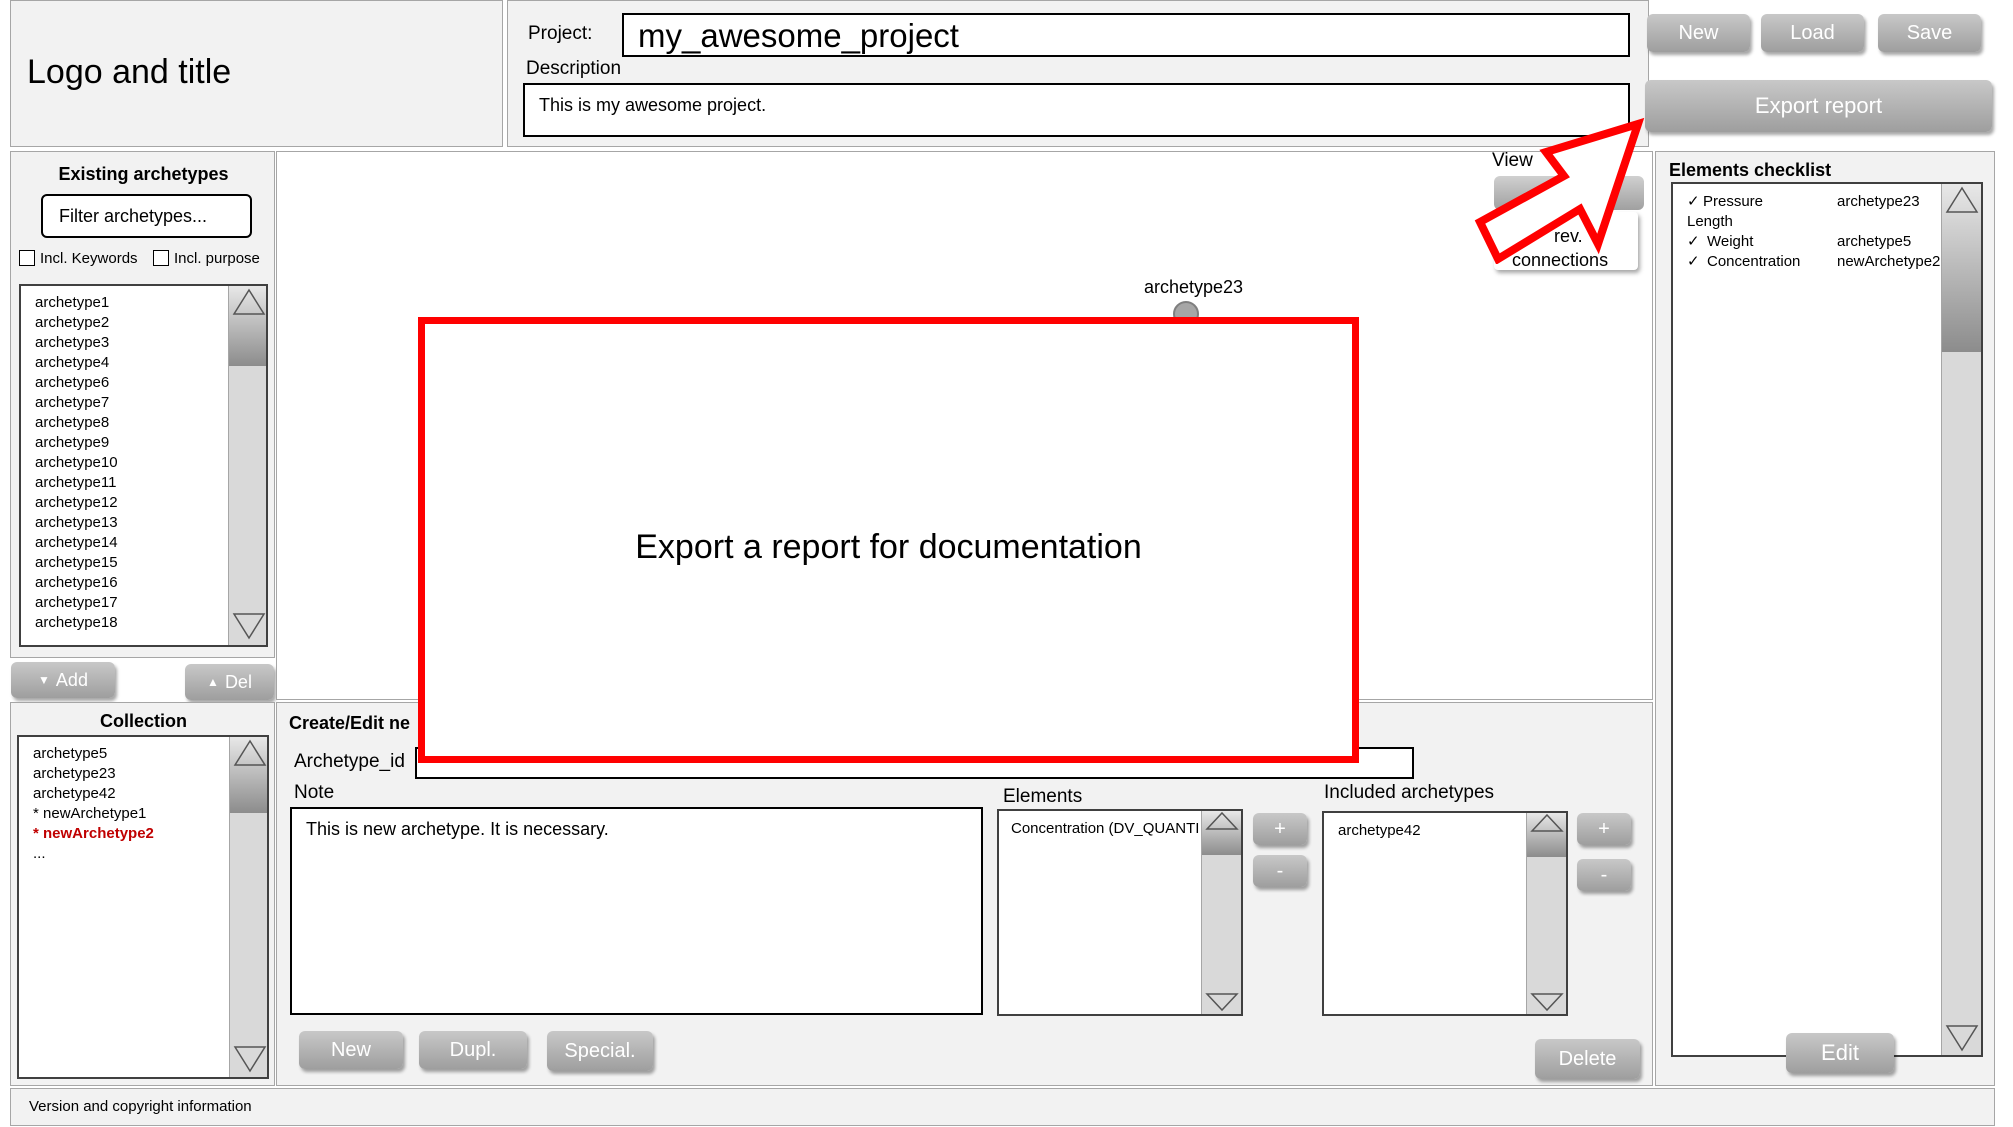 The image size is (2013, 1127). What do you see at coordinates (76, 483) in the screenshot?
I see `list-item: archetype11` at bounding box center [76, 483].